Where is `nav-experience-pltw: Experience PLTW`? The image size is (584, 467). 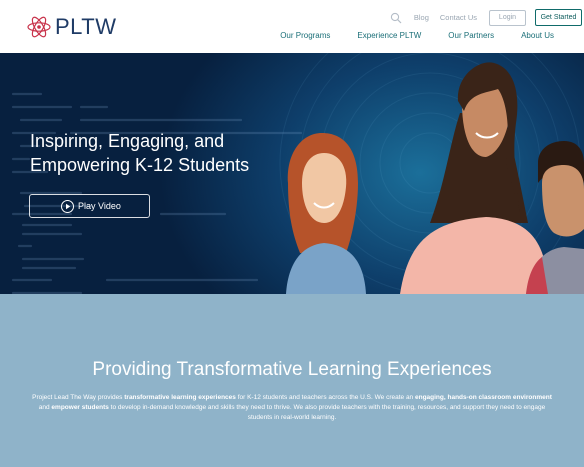 nav-experience-pltw: Experience PLTW is located at coordinates (389, 35).